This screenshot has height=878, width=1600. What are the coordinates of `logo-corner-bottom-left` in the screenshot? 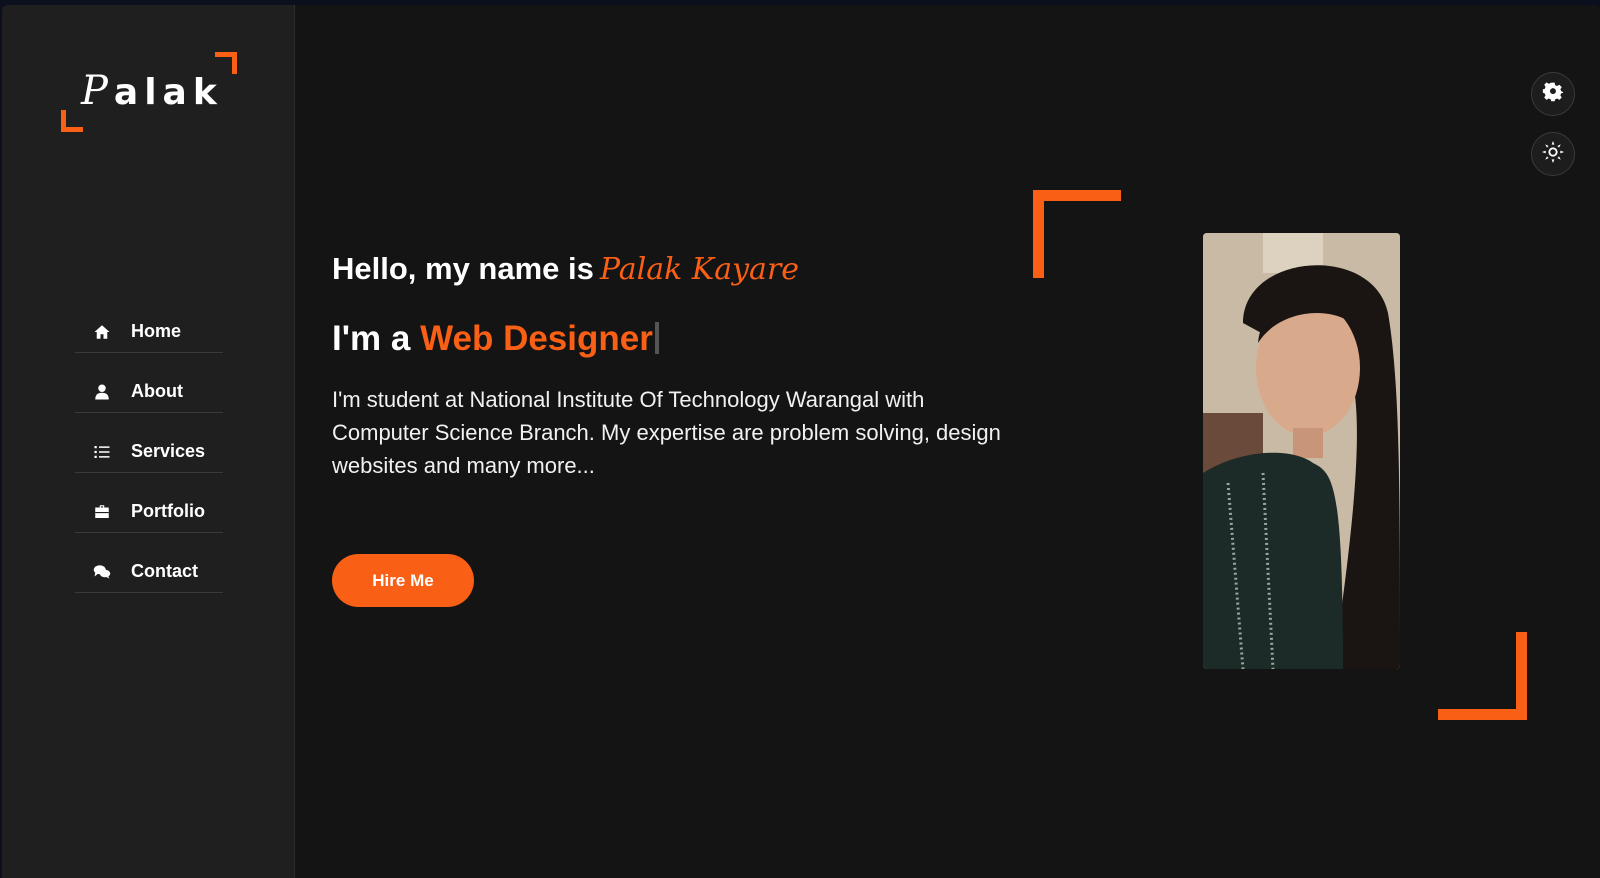 It's located at (72, 121).